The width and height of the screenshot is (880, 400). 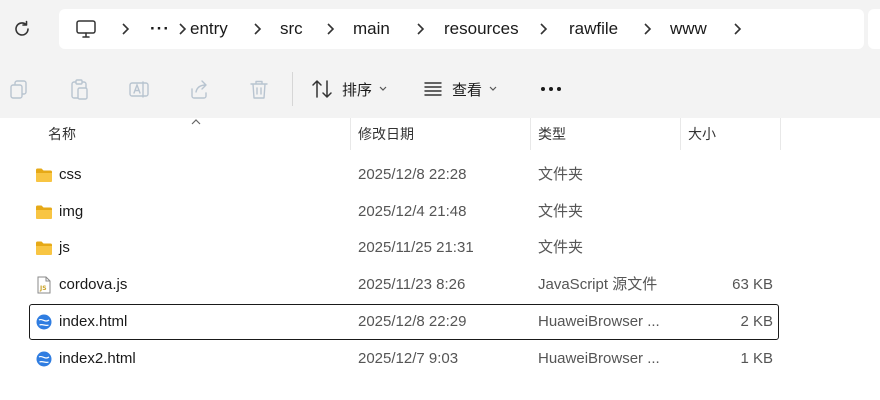 What do you see at coordinates (86, 29) in the screenshot?
I see `this-pc-icon` at bounding box center [86, 29].